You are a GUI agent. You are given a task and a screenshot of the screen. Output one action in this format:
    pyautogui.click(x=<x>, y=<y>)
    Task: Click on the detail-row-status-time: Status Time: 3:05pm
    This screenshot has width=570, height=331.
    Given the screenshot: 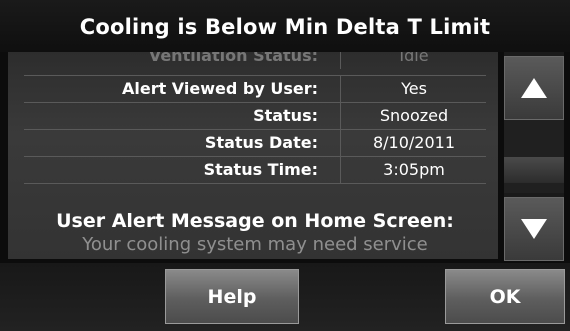 What is the action you would take?
    pyautogui.click(x=255, y=170)
    